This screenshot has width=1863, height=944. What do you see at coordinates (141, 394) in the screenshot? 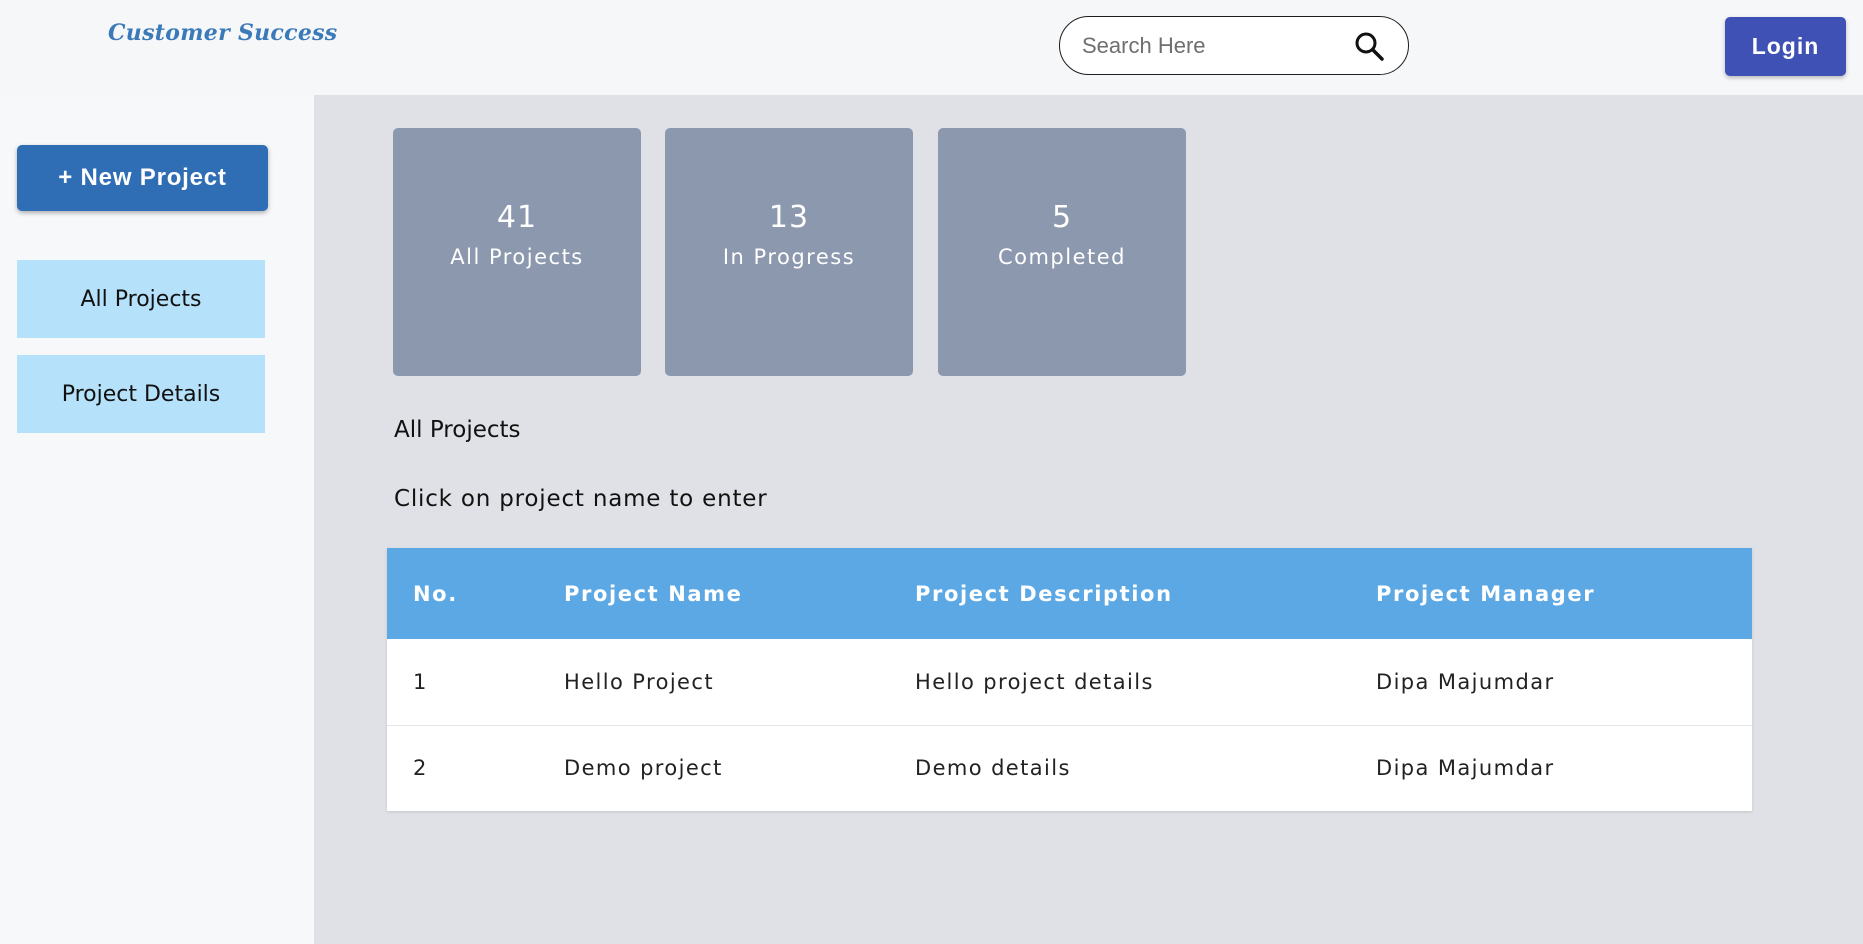
I see `sidebar-item-project-details: Project Details` at bounding box center [141, 394].